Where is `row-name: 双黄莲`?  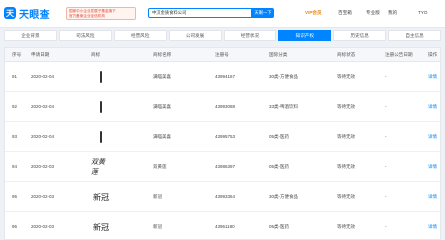 row-name: 双黄莲 is located at coordinates (160, 166).